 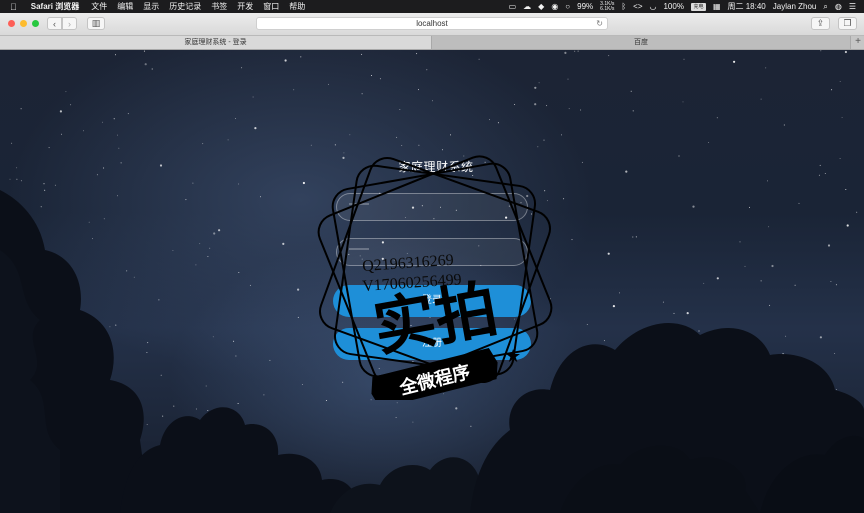 What do you see at coordinates (527, 6) in the screenshot?
I see `cloud-icon: ☁` at bounding box center [527, 6].